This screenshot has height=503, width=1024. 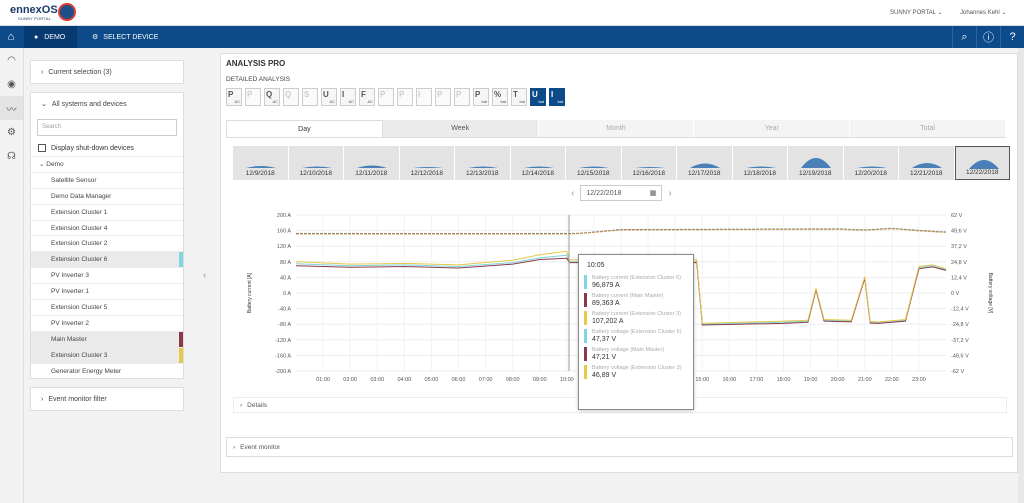 I want to click on device-item: PV Inverter 3, so click(x=107, y=275).